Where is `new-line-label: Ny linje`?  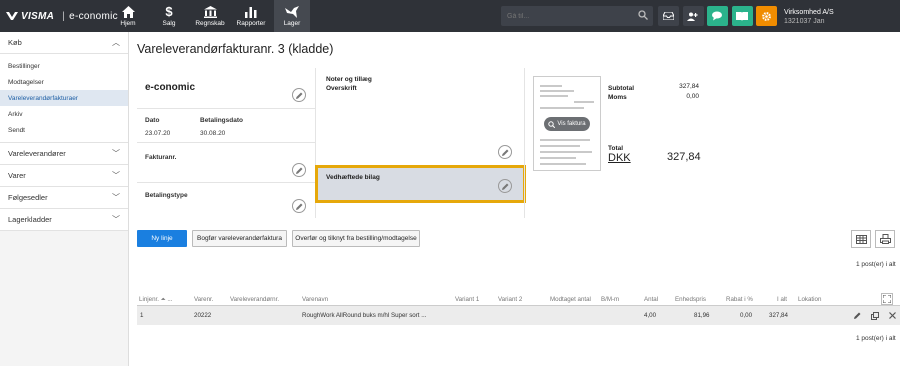 new-line-label: Ny linje is located at coordinates (162, 238).